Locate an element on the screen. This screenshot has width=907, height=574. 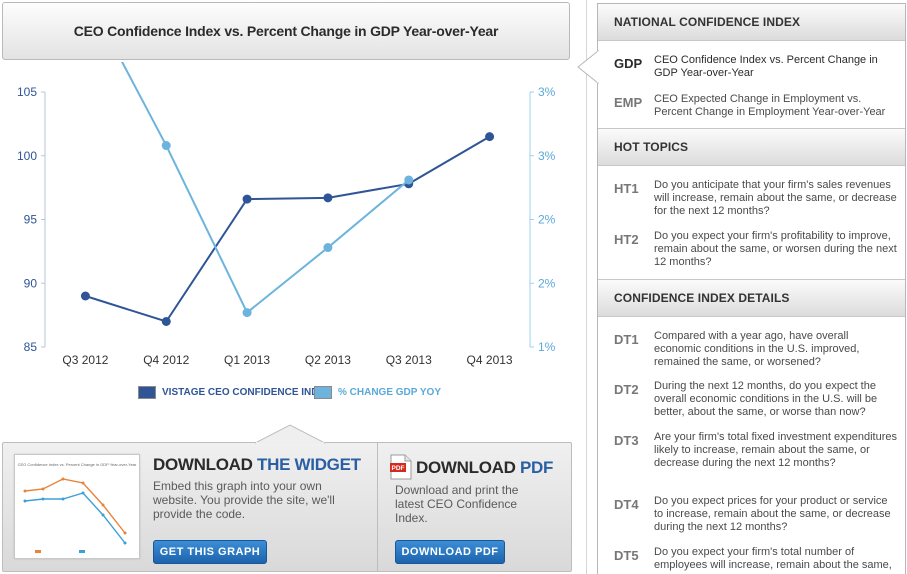
pdf-icon: PDF is located at coordinates (401, 467).